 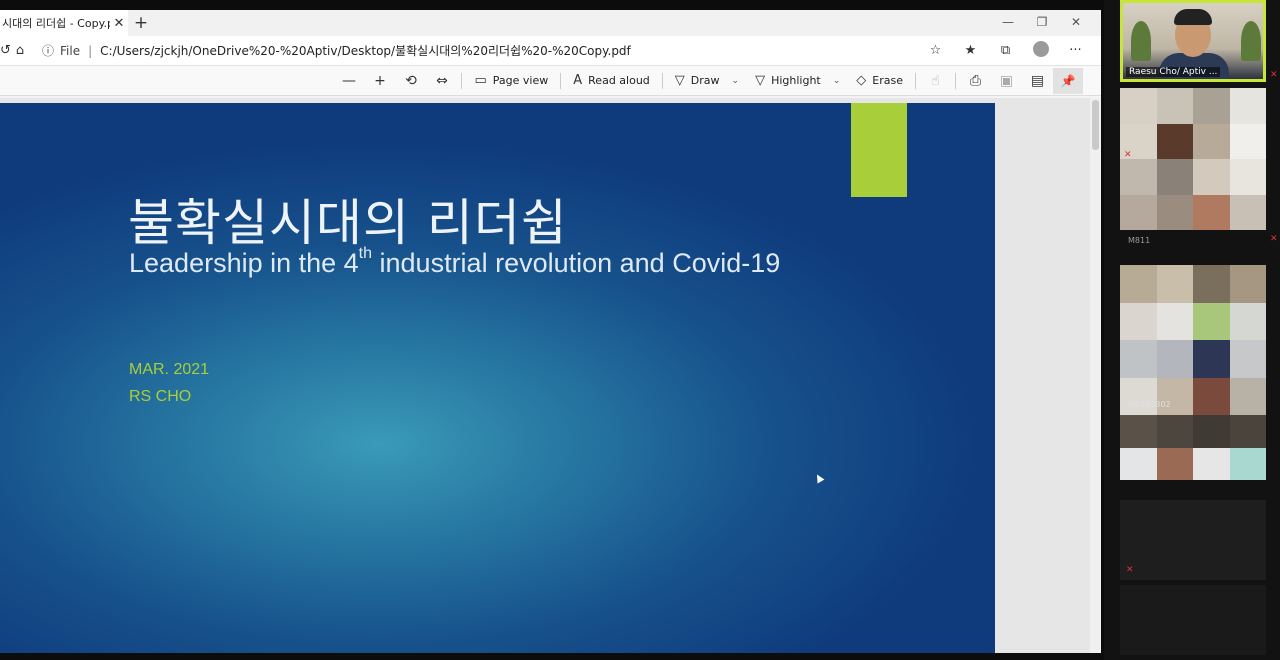 I want to click on subtitle-superscript: th, so click(x=365, y=253).